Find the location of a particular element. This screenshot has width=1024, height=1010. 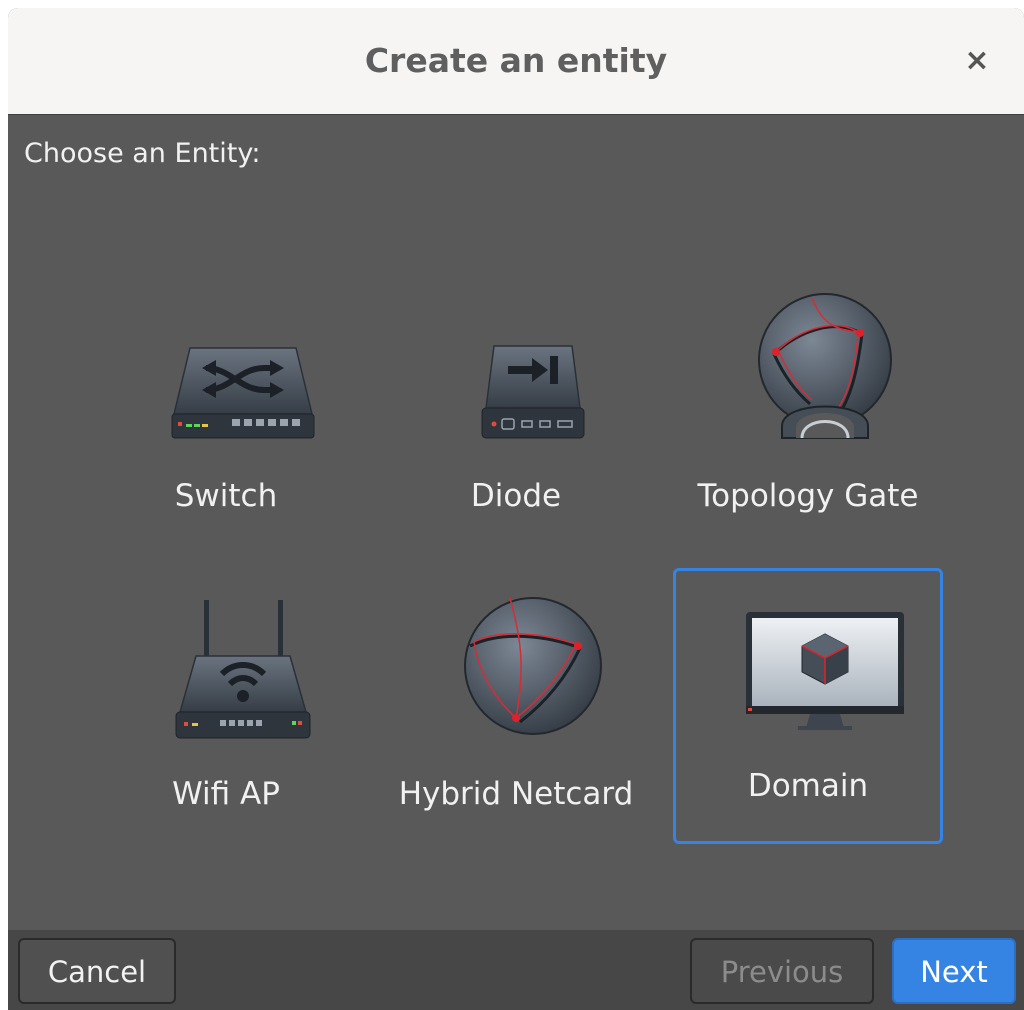

entity-label: Wifi AP is located at coordinates (226, 794).